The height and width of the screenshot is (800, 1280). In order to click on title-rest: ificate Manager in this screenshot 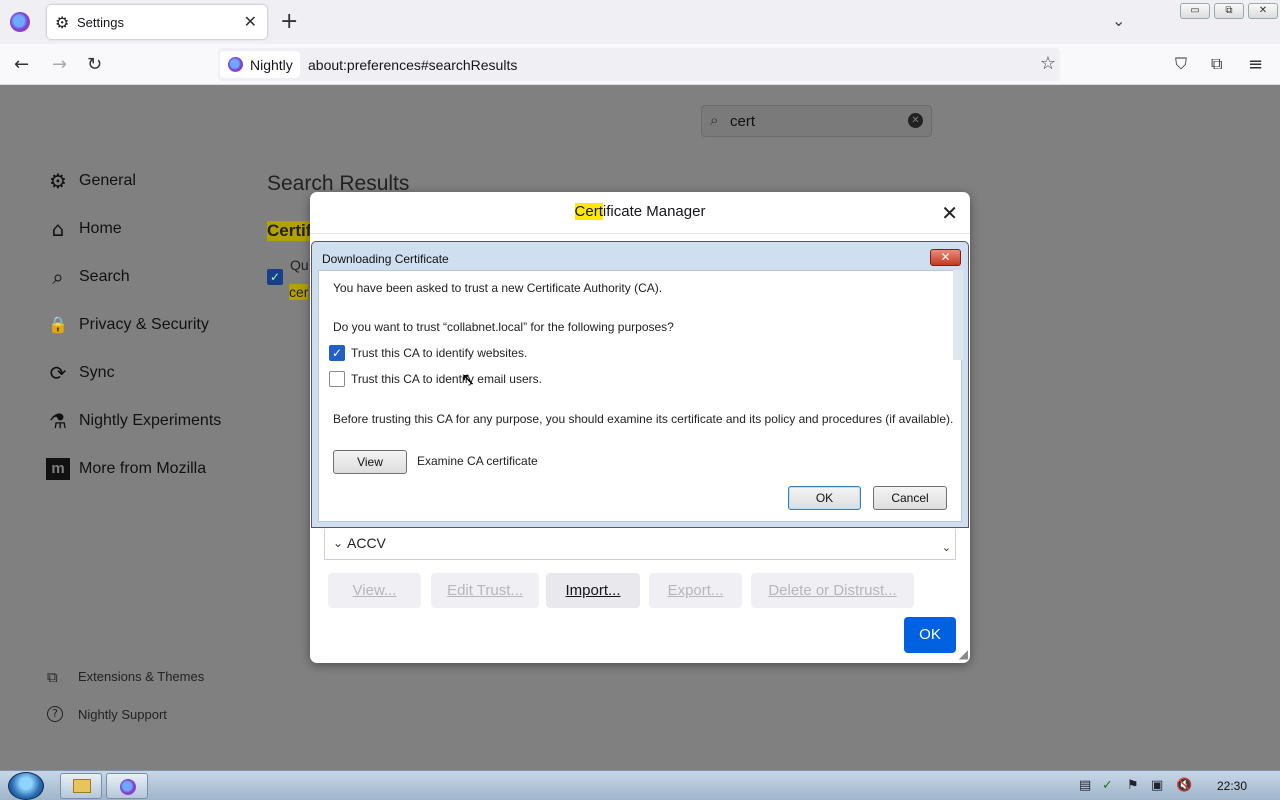, I will do `click(654, 211)`.